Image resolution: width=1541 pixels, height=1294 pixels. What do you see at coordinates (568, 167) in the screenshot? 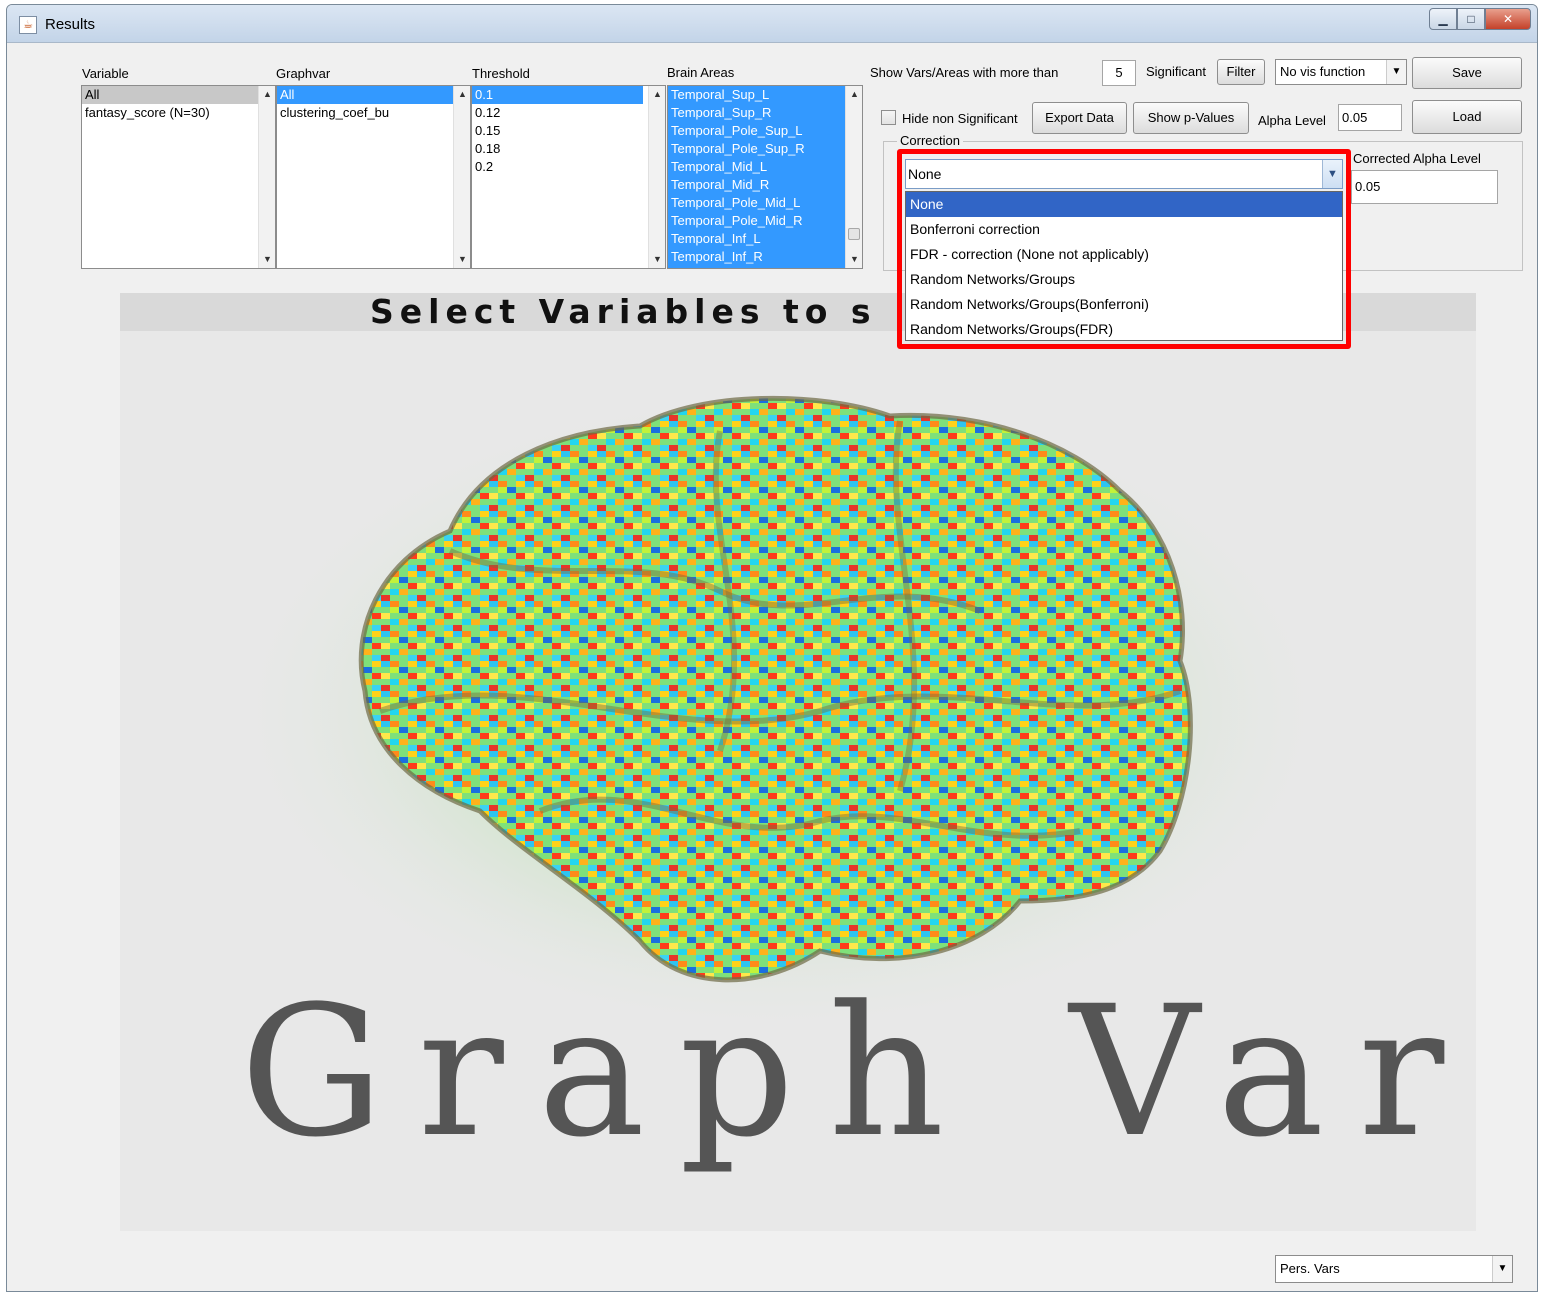
I see `list-item: 0.2` at bounding box center [568, 167].